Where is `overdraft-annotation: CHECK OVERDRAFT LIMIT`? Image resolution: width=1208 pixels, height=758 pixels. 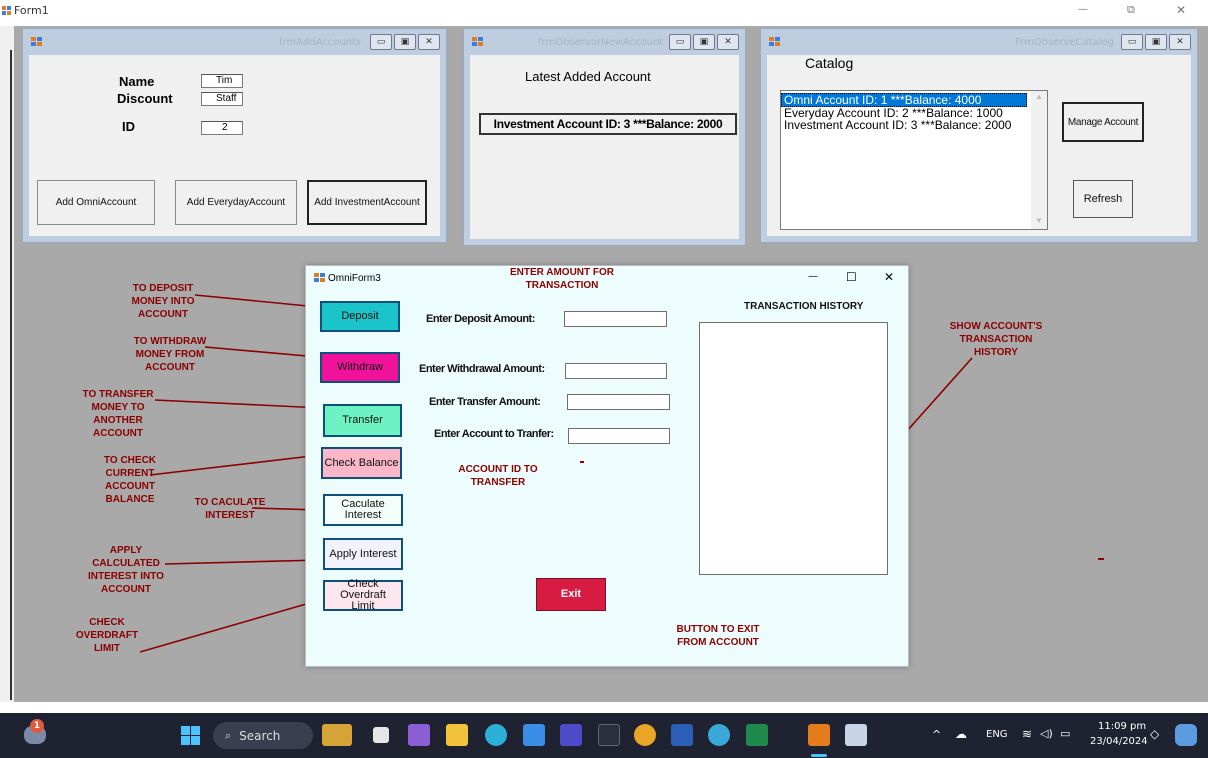
overdraft-annotation: CHECK OVERDRAFT LIMIT is located at coordinates (107, 635).